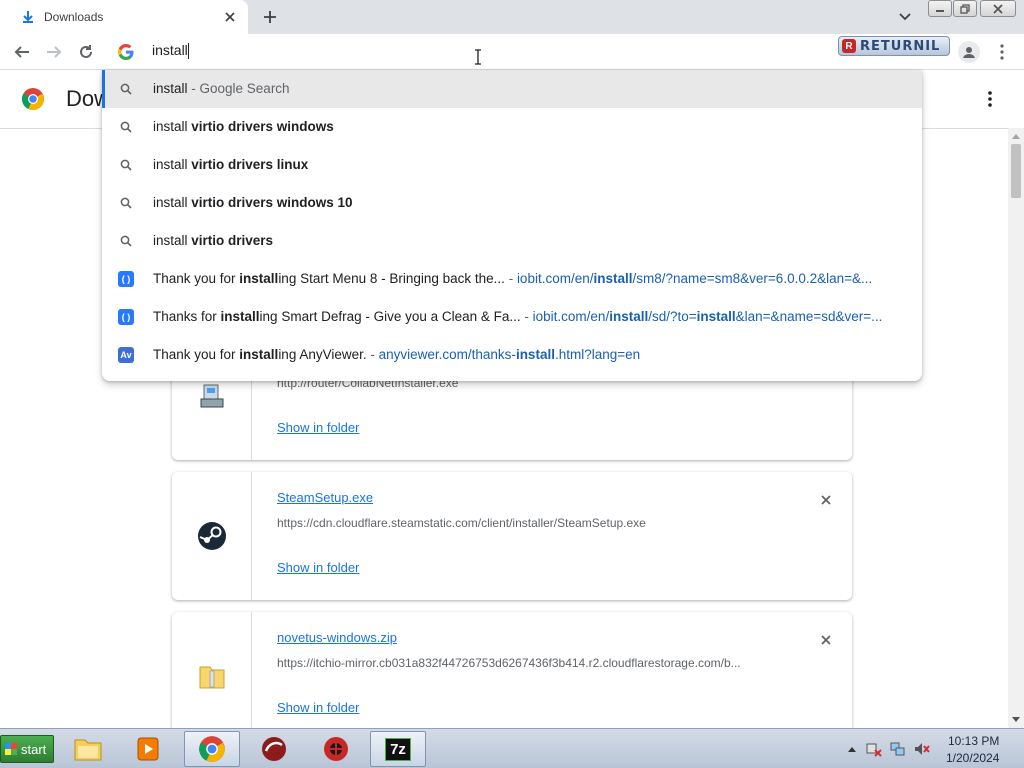 Image resolution: width=1024 pixels, height=768 pixels. Describe the element at coordinates (211, 396) in the screenshot. I see `installer-icon` at that location.